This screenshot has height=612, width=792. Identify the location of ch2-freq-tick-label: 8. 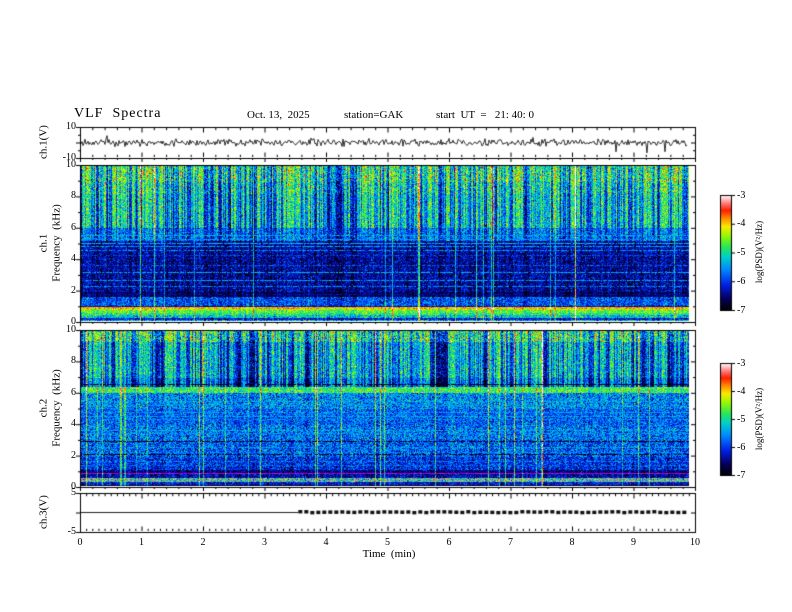
(73, 361).